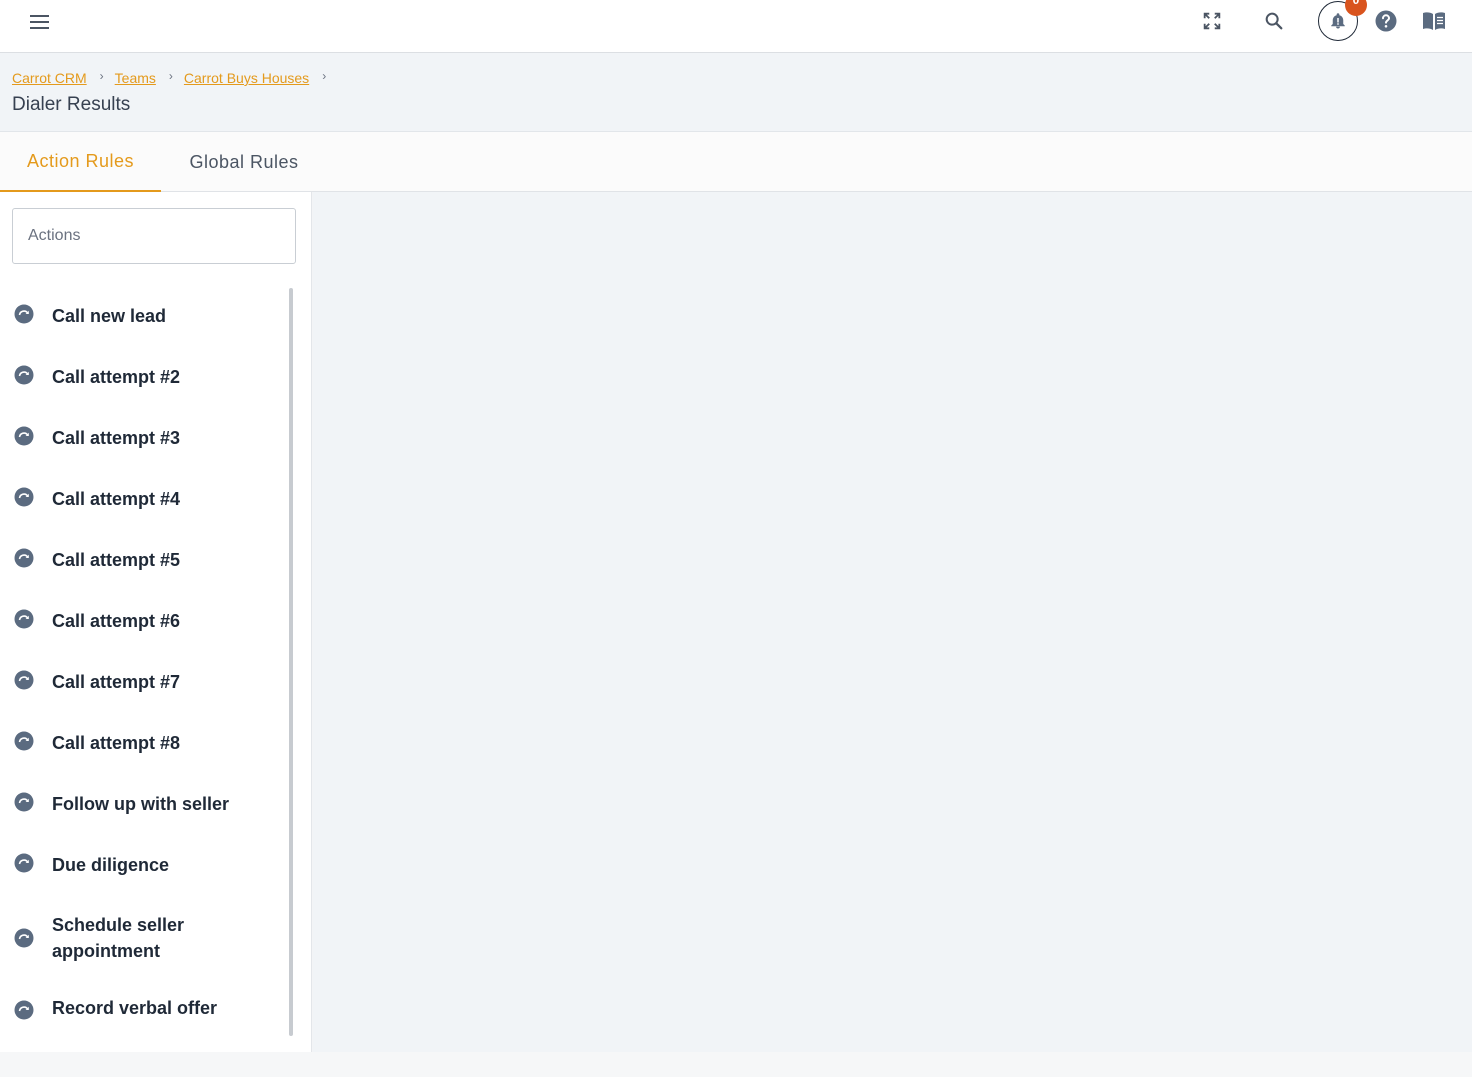 The height and width of the screenshot is (1077, 1472). I want to click on menu-button, so click(40, 22).